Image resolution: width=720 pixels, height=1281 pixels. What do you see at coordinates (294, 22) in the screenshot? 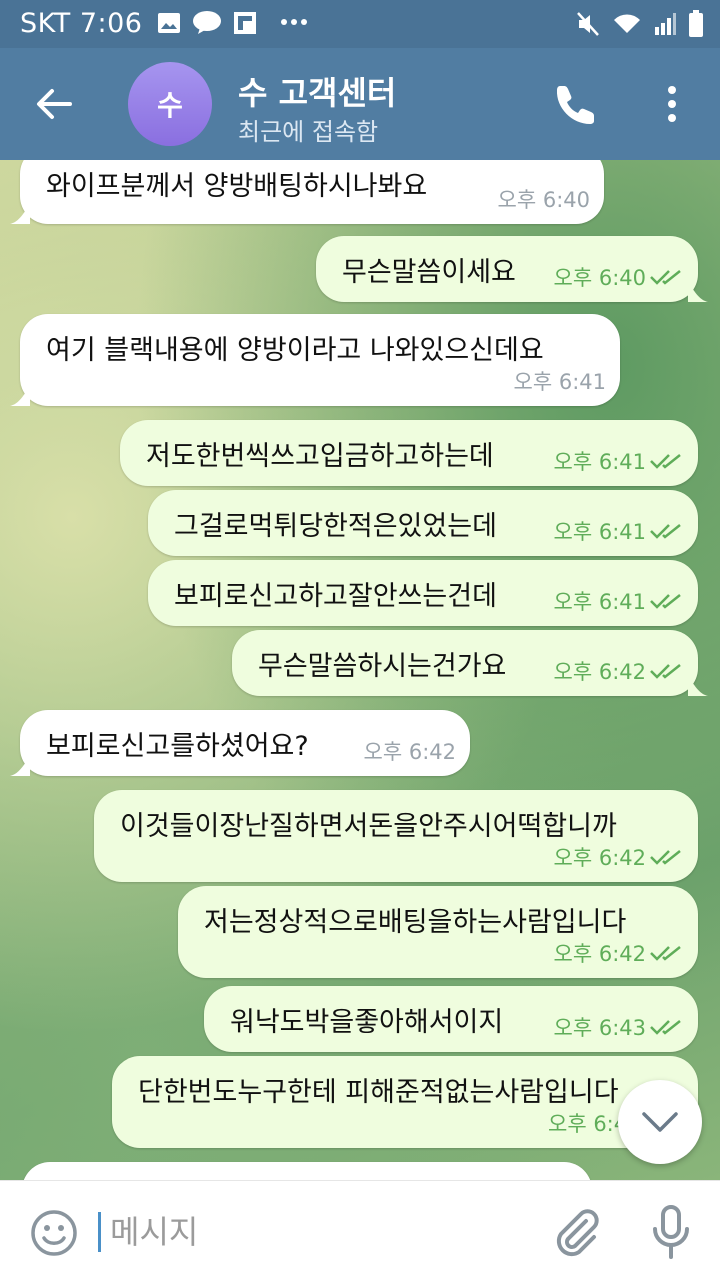
I see `more-notifications-icon` at bounding box center [294, 22].